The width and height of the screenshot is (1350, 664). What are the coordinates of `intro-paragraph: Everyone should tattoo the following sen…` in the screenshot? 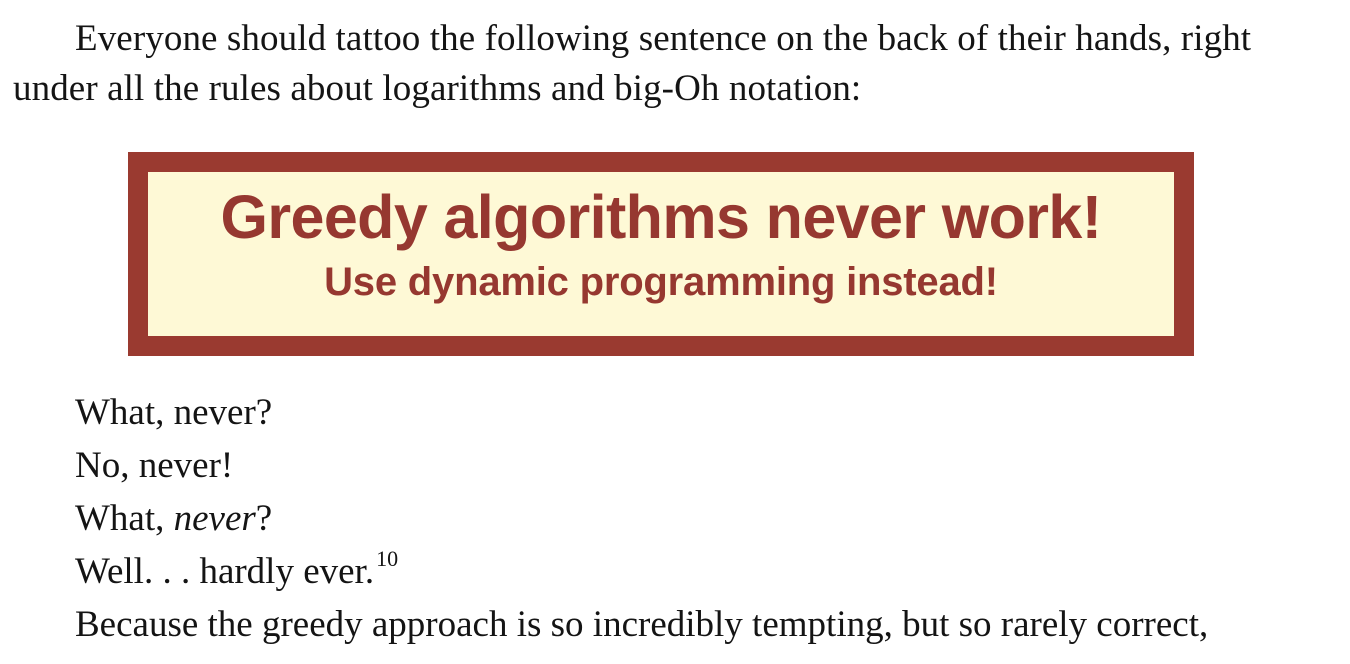 It's located at (632, 63).